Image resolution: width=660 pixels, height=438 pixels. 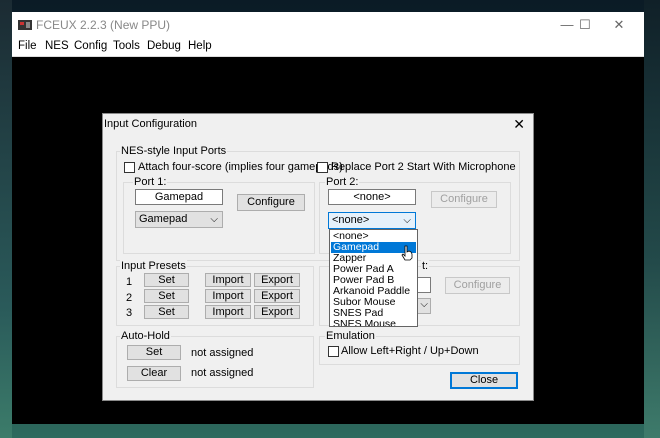 What do you see at coordinates (90, 46) in the screenshot?
I see `menu-config: Config` at bounding box center [90, 46].